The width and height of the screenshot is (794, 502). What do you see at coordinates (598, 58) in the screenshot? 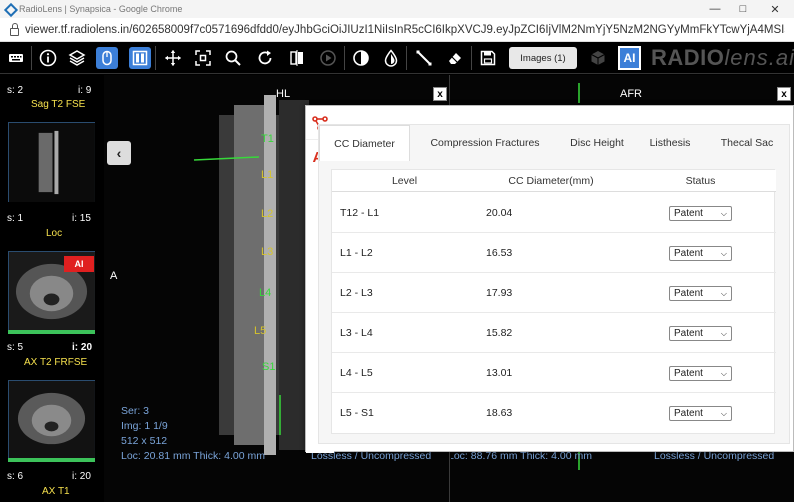
I see `3d-cube-icon` at bounding box center [598, 58].